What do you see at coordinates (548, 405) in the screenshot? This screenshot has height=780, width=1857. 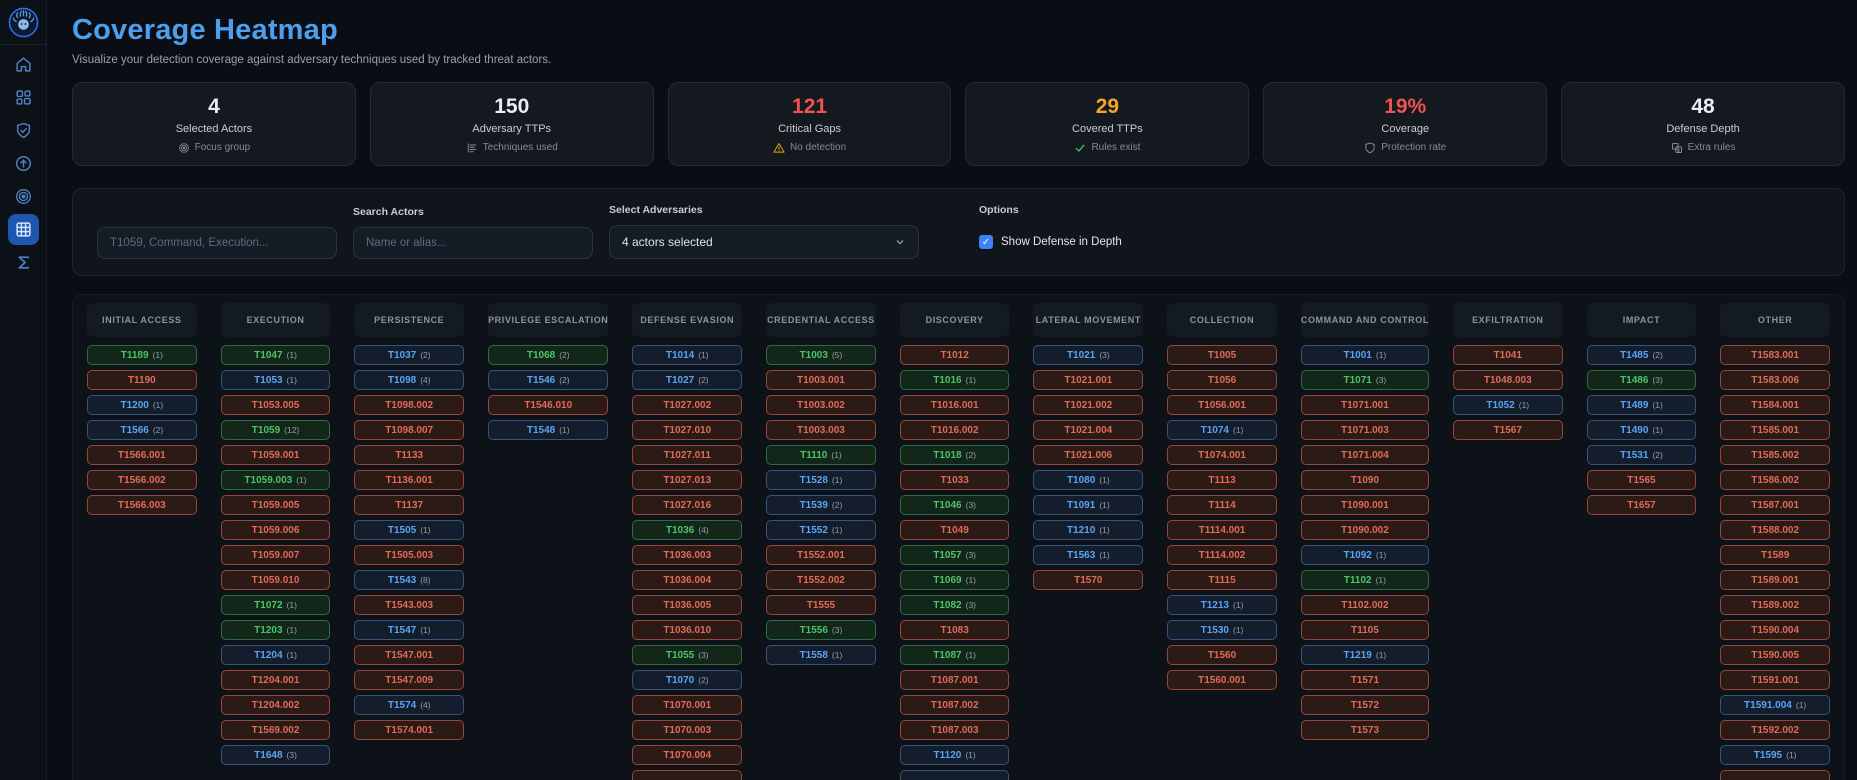 I see `technique-cell: T1546.010` at bounding box center [548, 405].